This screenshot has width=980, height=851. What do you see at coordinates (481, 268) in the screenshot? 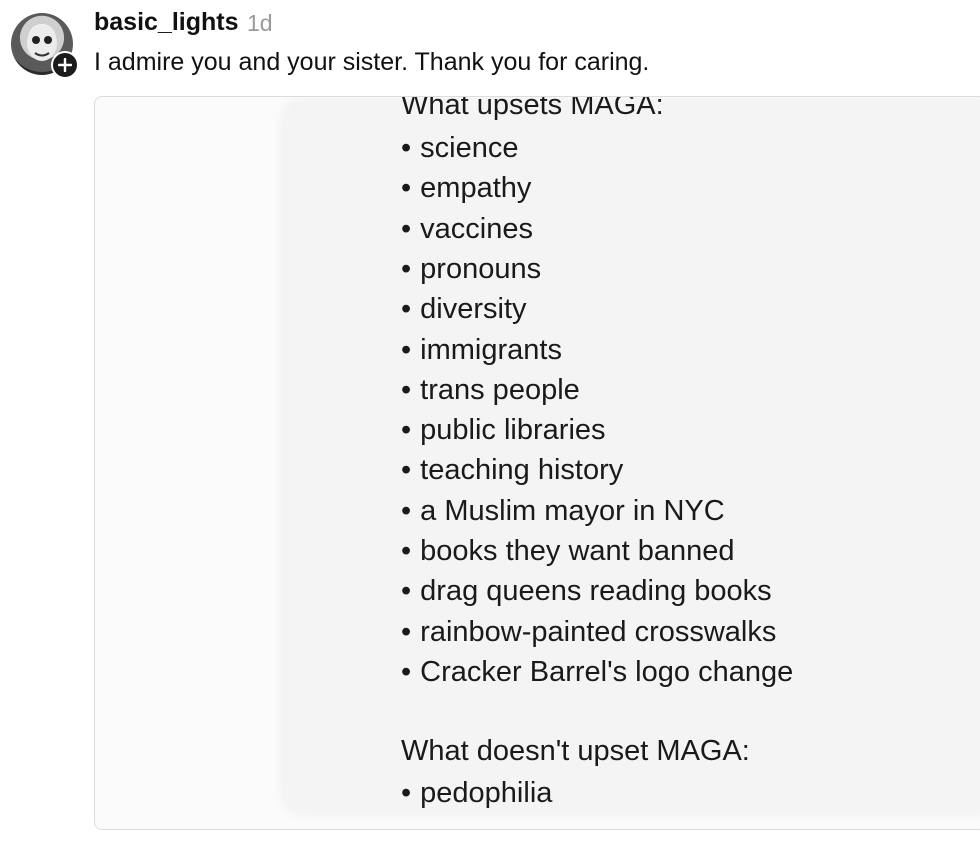
I see `list-item-text: pronouns` at bounding box center [481, 268].